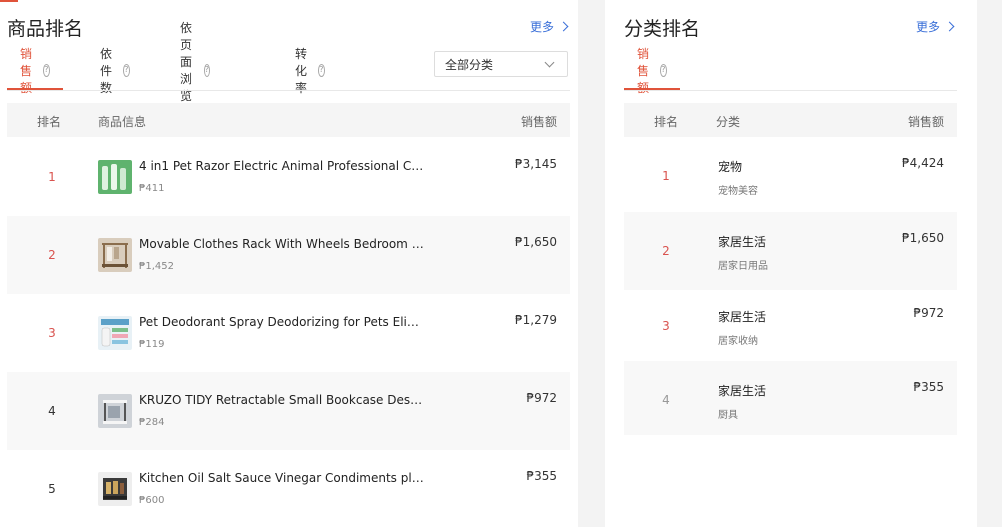 The height and width of the screenshot is (527, 1002). What do you see at coordinates (156, 266) in the screenshot?
I see `product-price: ₱1,452` at bounding box center [156, 266].